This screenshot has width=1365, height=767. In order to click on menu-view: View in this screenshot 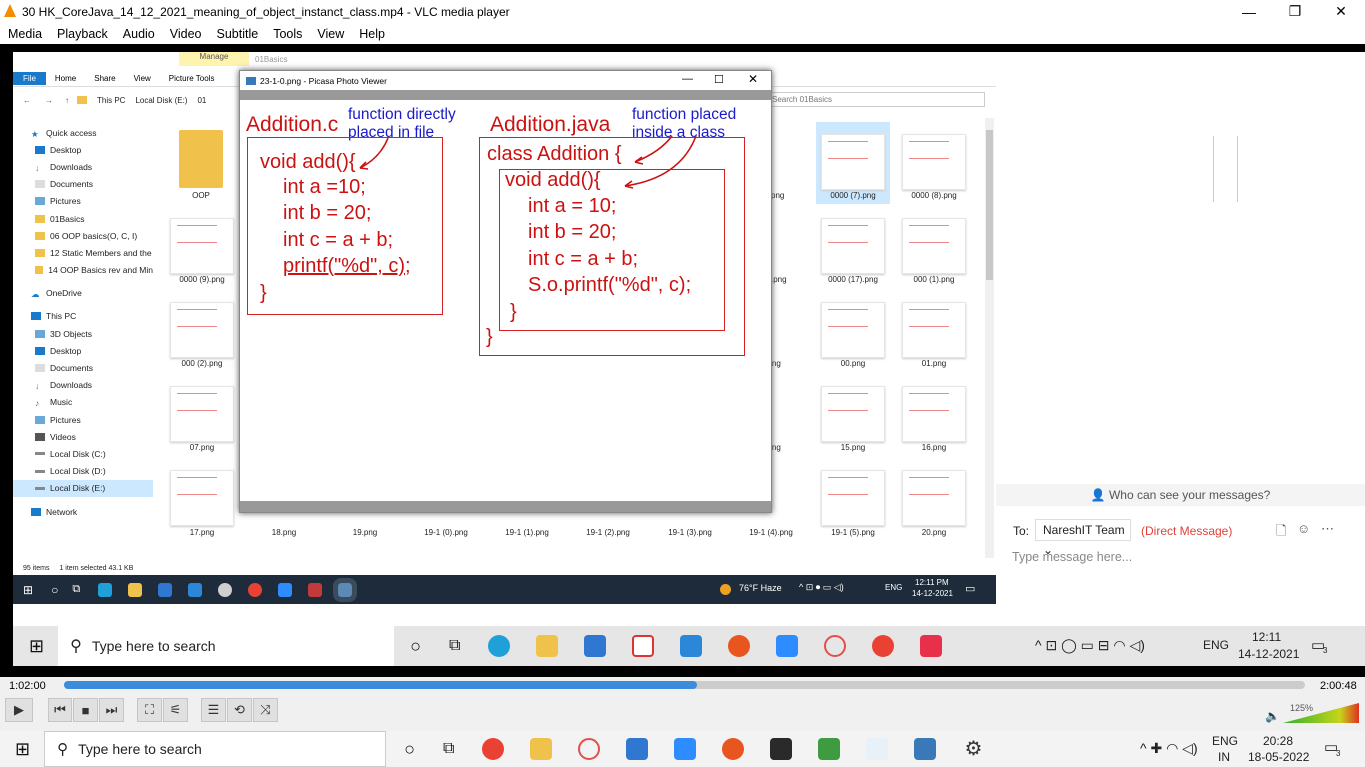, I will do `click(330, 34)`.